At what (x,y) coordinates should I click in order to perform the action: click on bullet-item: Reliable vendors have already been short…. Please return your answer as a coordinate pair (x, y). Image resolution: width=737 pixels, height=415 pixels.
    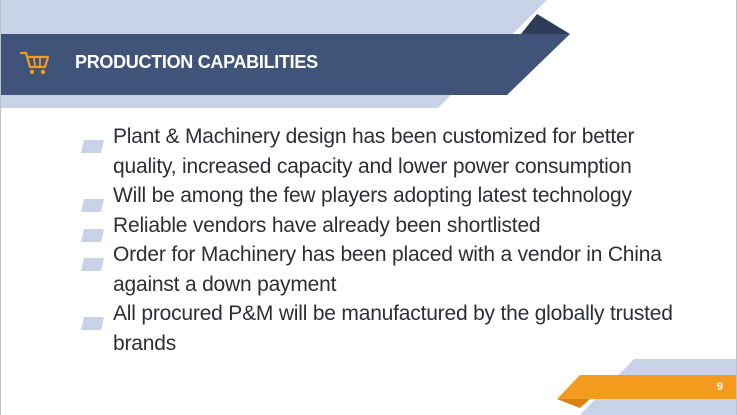
    Looking at the image, I should click on (381, 226).